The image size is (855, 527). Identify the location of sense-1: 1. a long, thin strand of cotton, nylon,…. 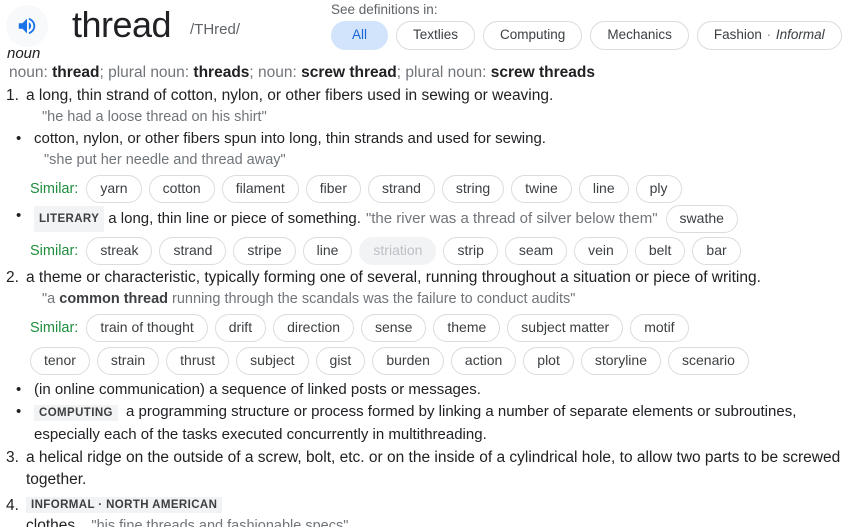
(427, 106).